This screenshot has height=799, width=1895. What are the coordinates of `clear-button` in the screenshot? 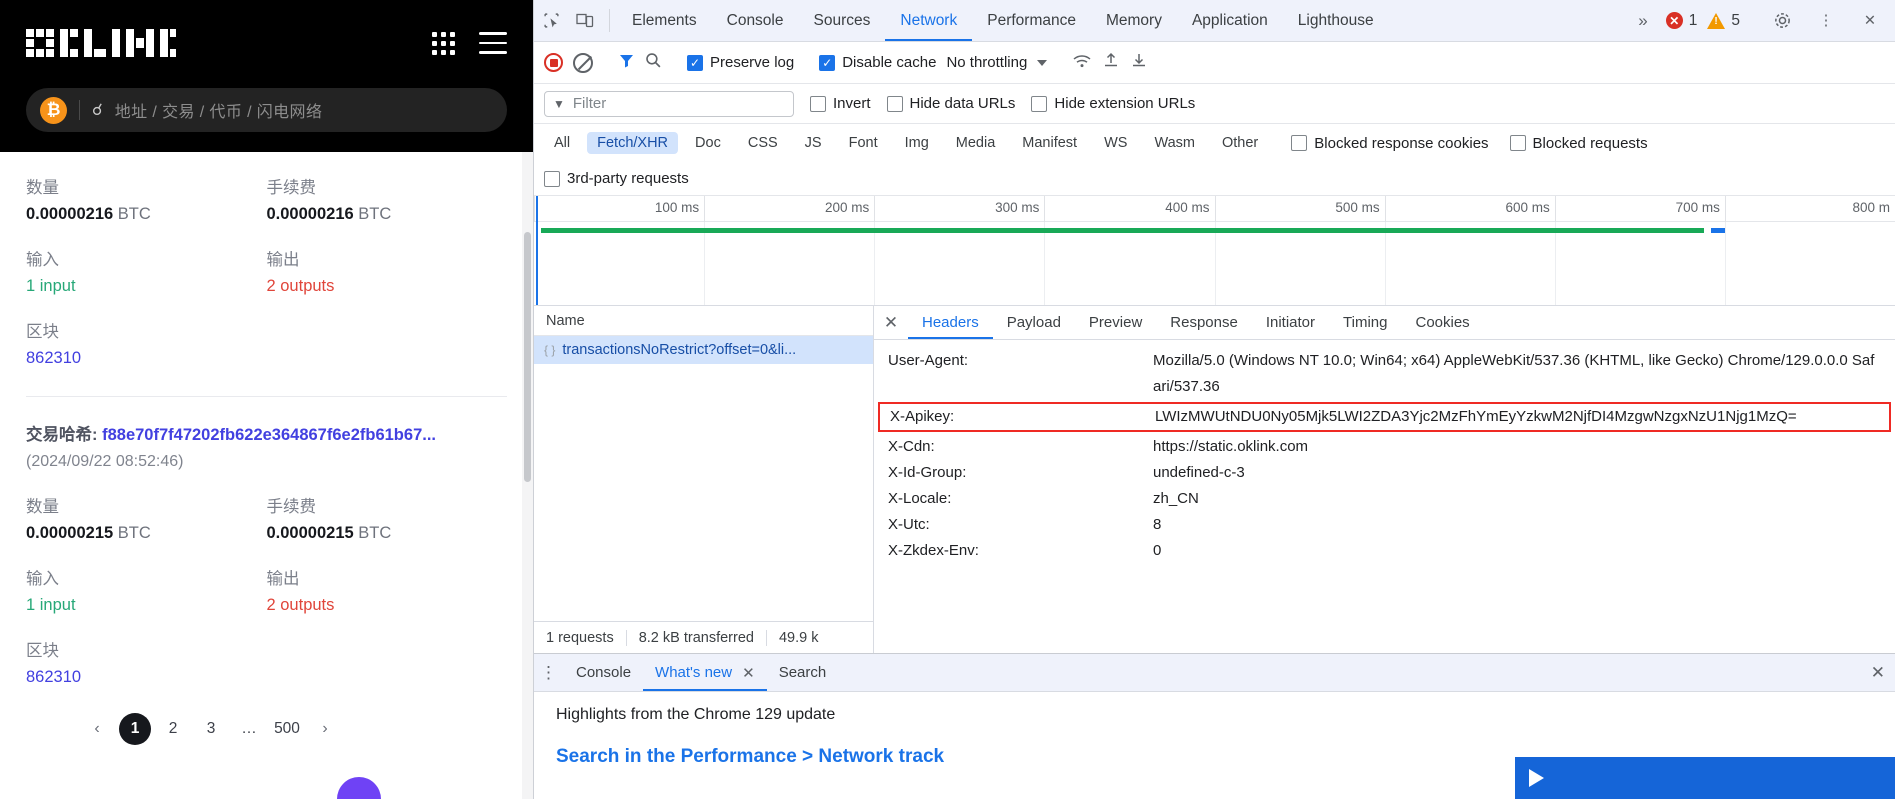 It's located at (583, 62).